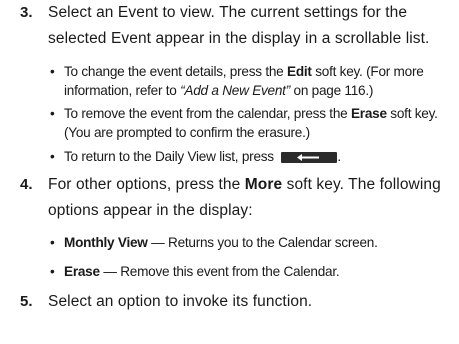  Describe the element at coordinates (180, 301) in the screenshot. I see `step-text: Select an option to invoke its function.` at that location.